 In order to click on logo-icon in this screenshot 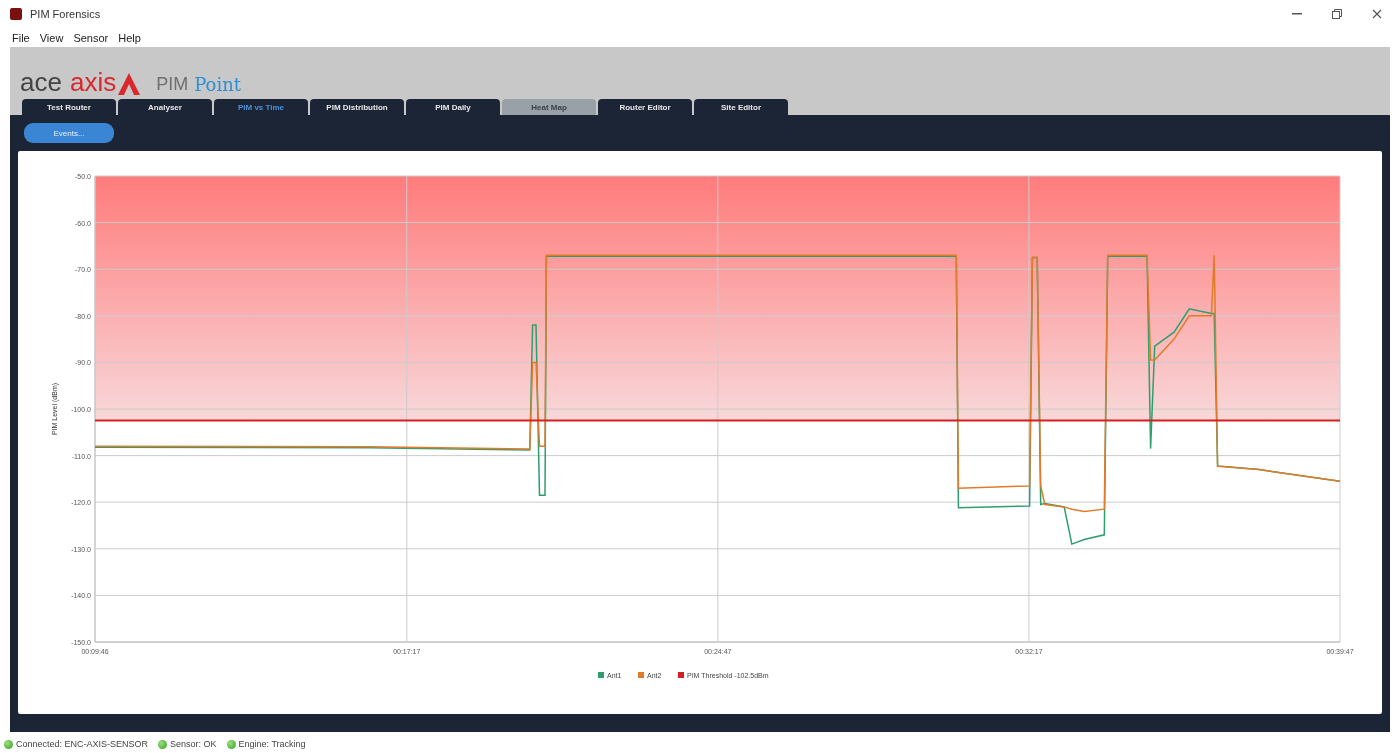, I will do `click(129, 84)`.